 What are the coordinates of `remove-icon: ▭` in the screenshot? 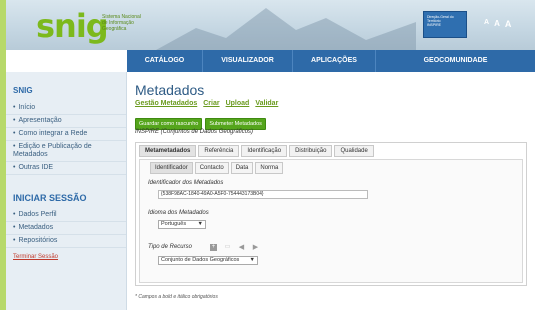 It's located at (227, 247).